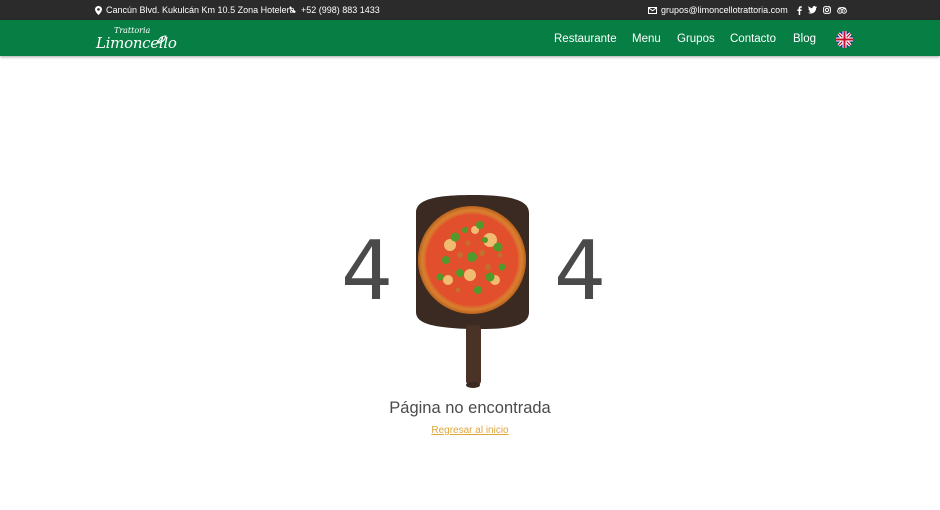 The image size is (940, 510). I want to click on phone-item: +52 (998) 883 1433, so click(334, 10).